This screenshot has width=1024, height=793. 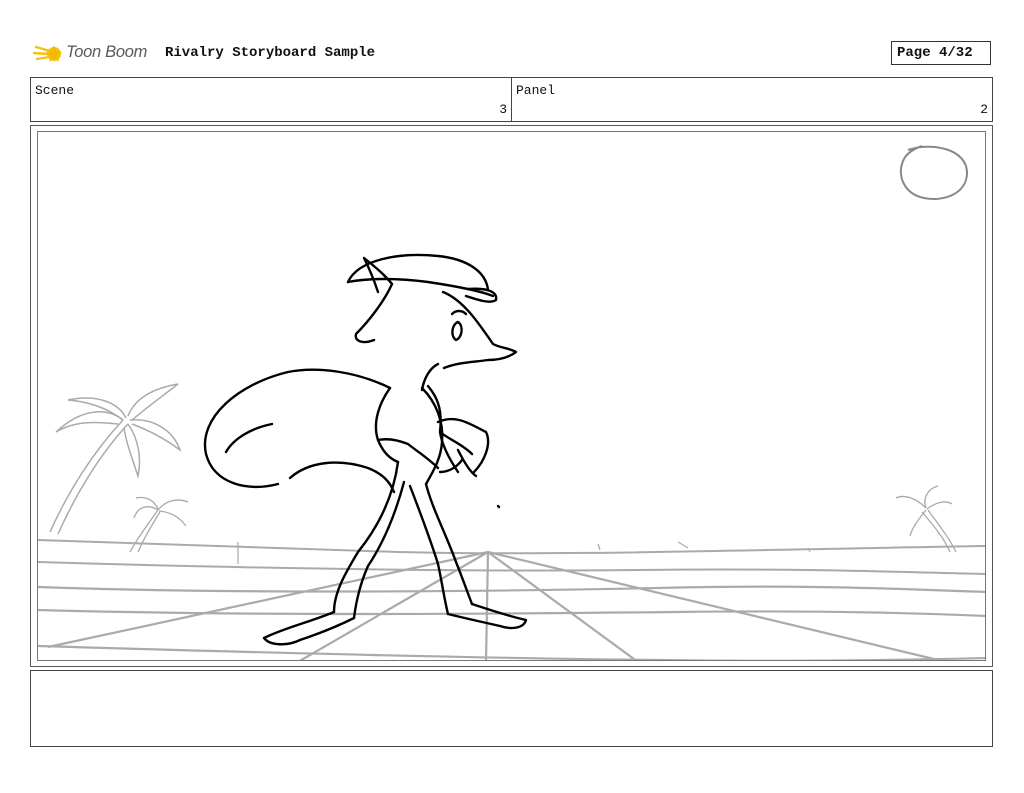 What do you see at coordinates (270, 53) in the screenshot?
I see `document-title: Rivalry Storyboard Sample` at bounding box center [270, 53].